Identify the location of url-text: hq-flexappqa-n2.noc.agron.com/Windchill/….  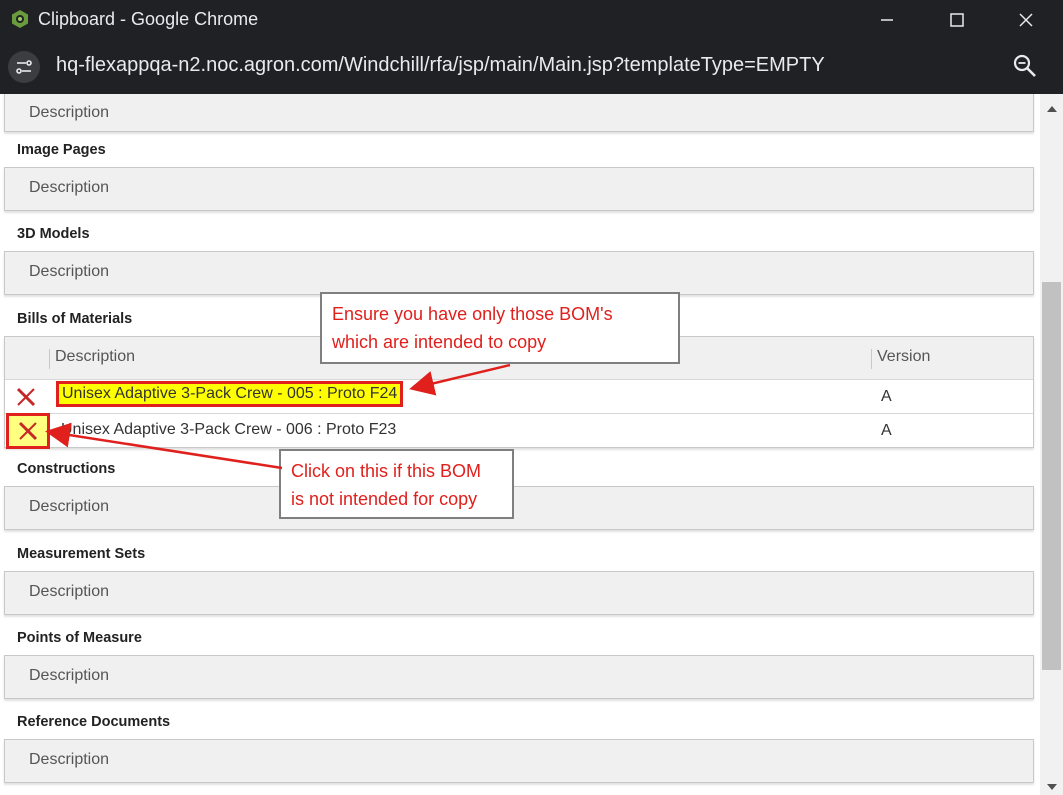
(440, 65).